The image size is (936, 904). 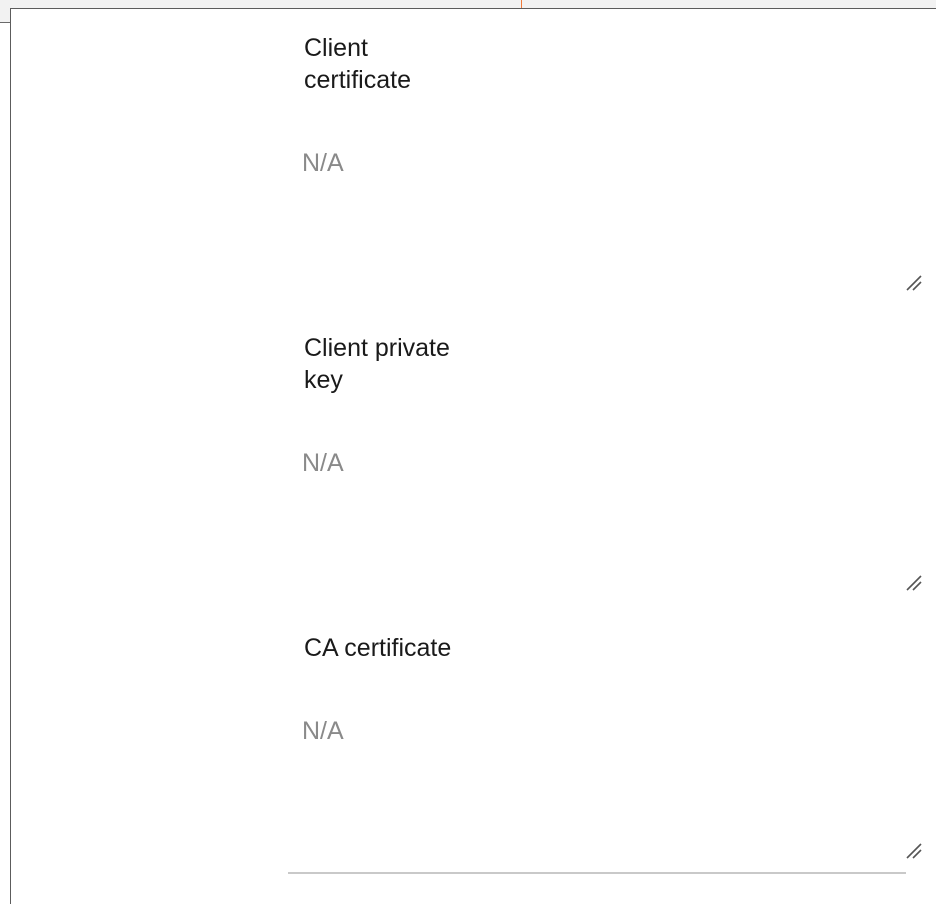 I want to click on accent-tick, so click(x=521, y=4).